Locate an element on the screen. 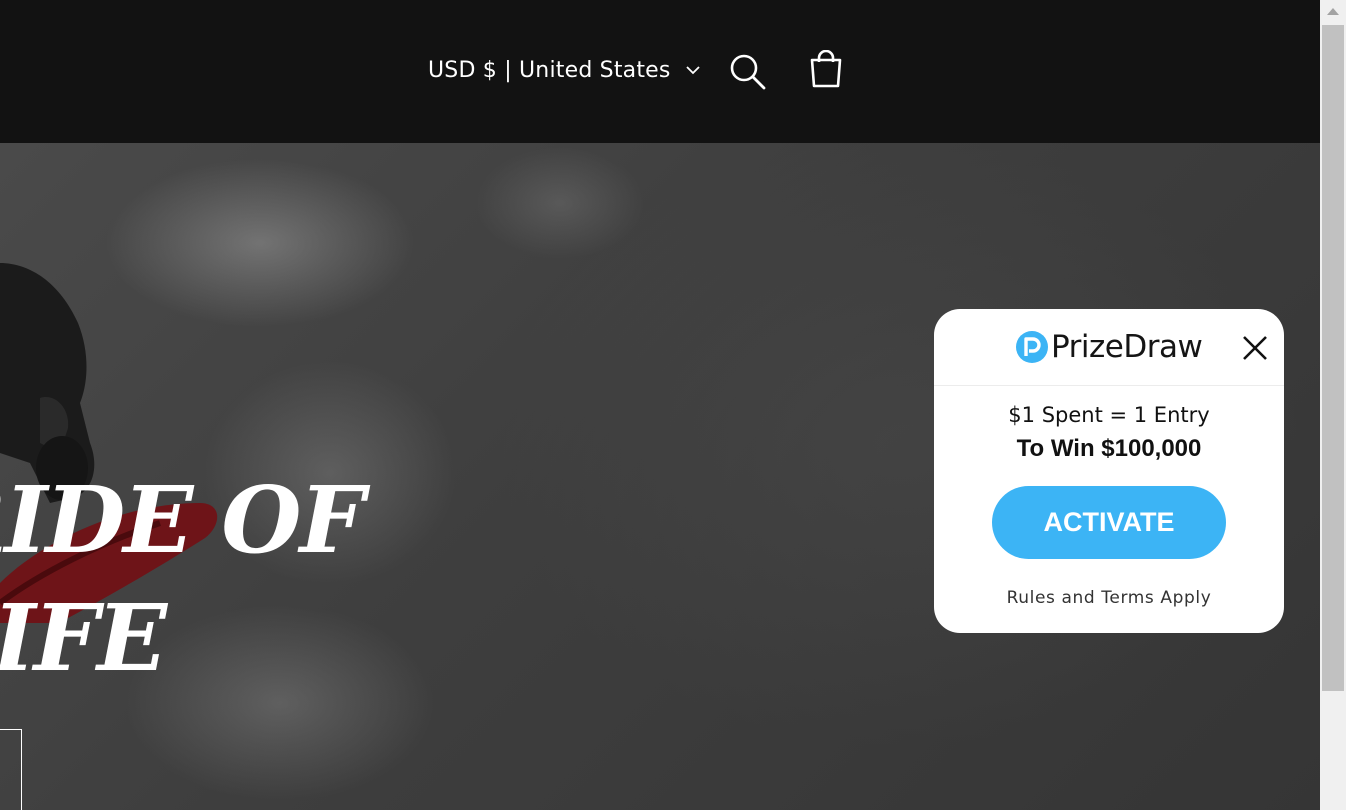 This screenshot has width=1346, height=810. brand-name: PrizeDraw is located at coordinates (1127, 347).